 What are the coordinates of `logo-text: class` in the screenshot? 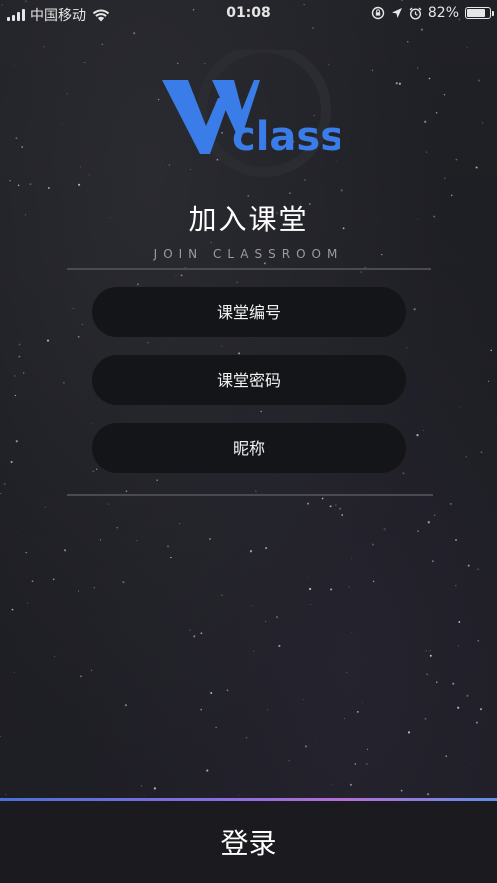 It's located at (286, 137).